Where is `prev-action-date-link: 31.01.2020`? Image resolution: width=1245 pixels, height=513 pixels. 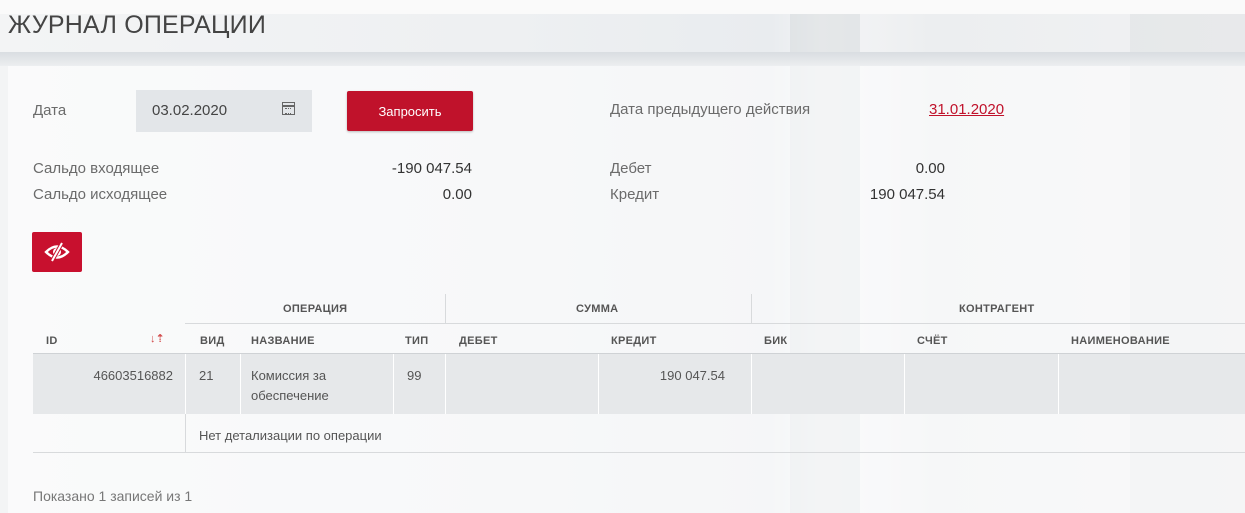
prev-action-date-link: 31.01.2020 is located at coordinates (966, 109).